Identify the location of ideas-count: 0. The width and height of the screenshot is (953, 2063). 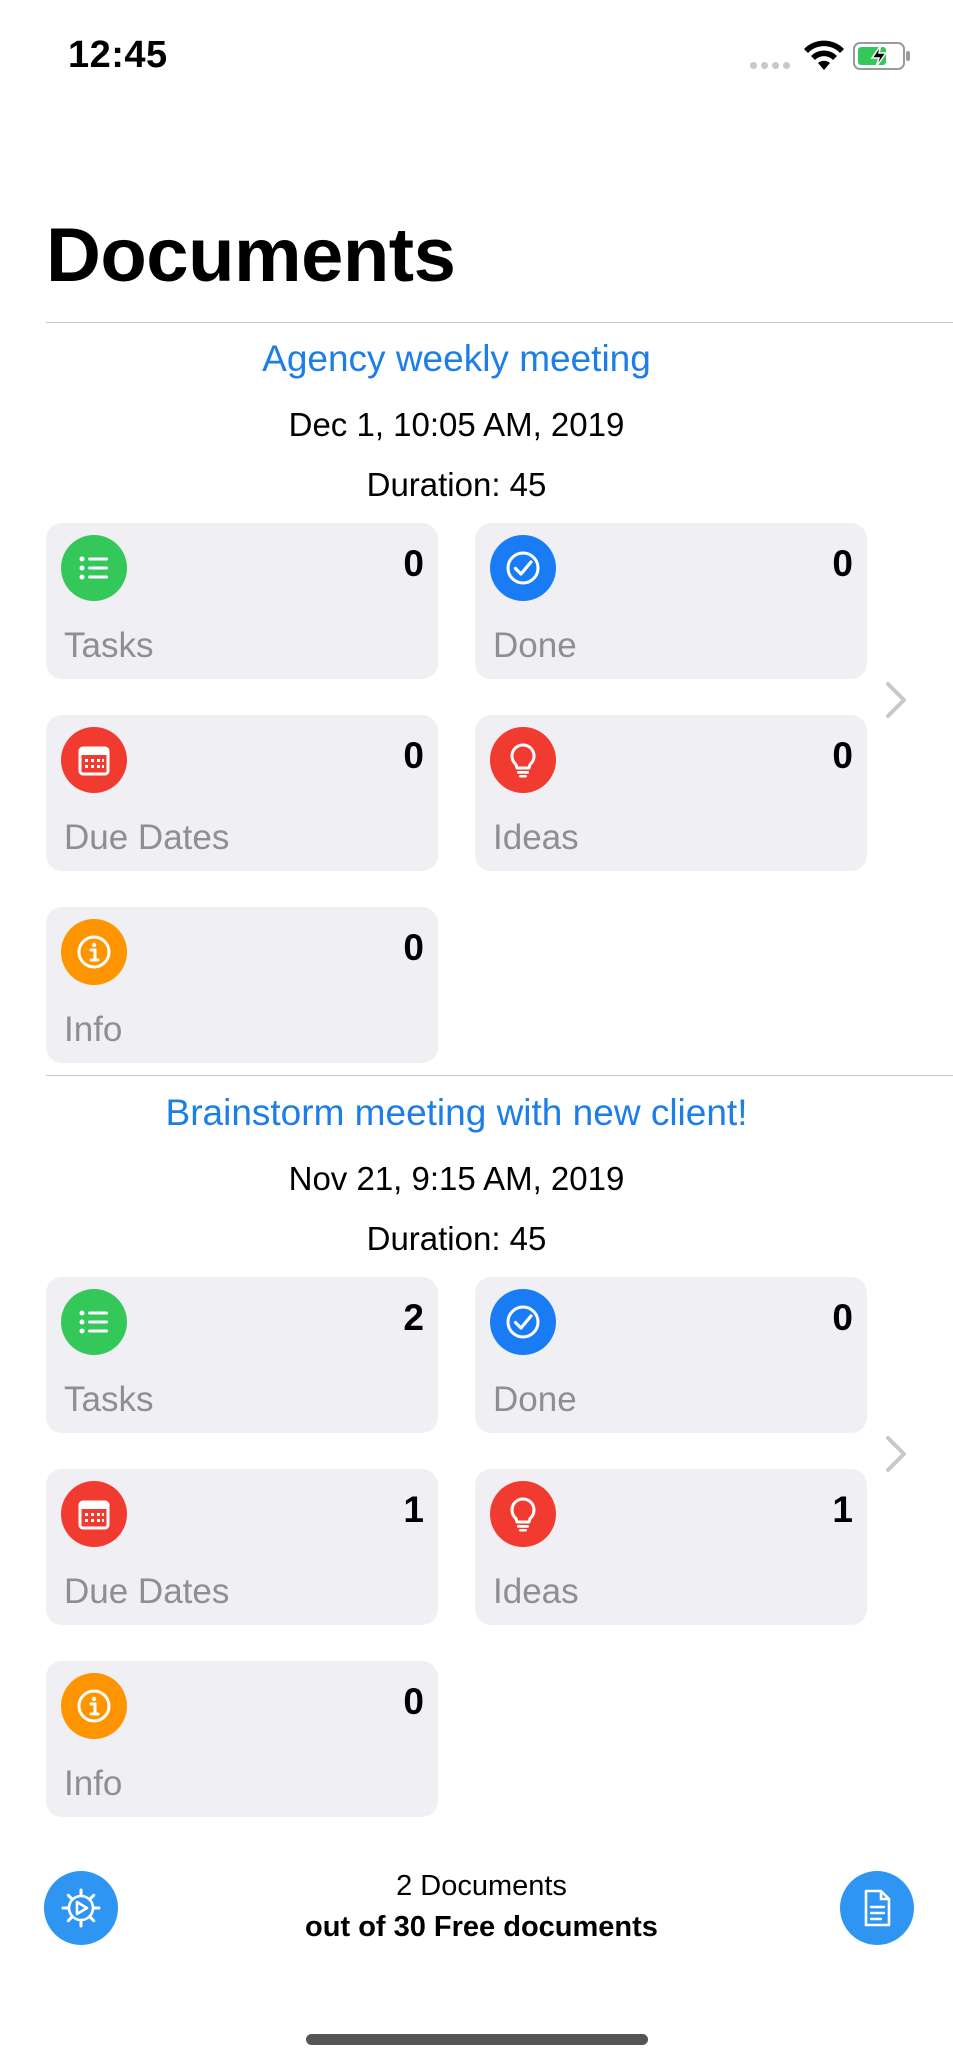
(842, 755).